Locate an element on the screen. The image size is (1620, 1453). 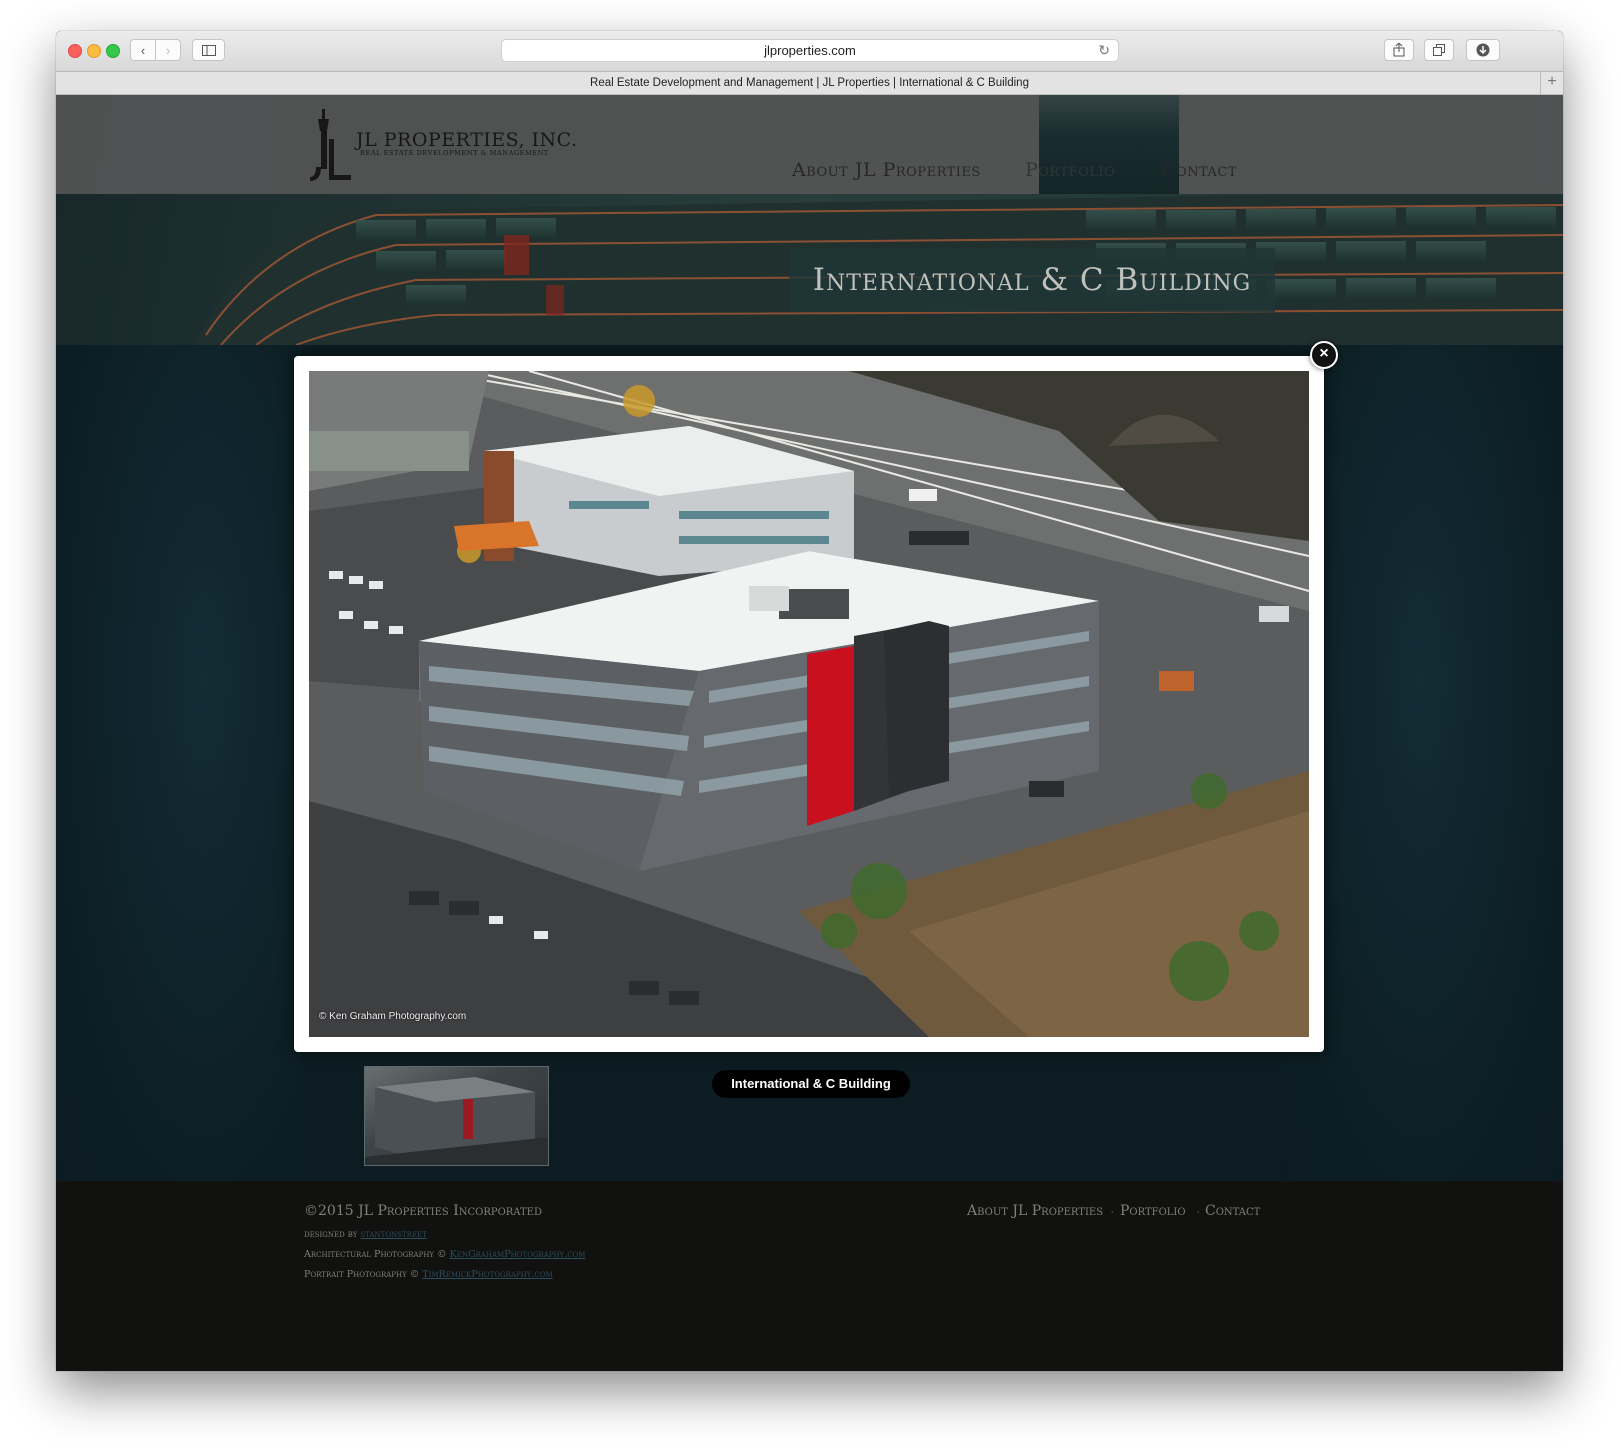
sidebar-button is located at coordinates (208, 50).